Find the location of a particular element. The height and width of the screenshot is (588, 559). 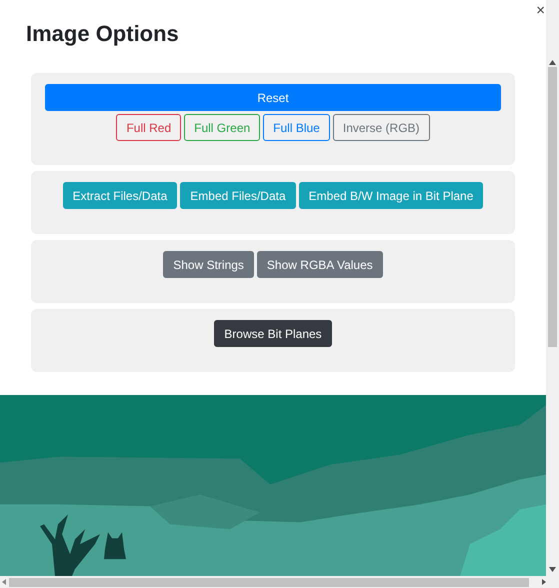

scroll-left-icon is located at coordinates (4, 582).